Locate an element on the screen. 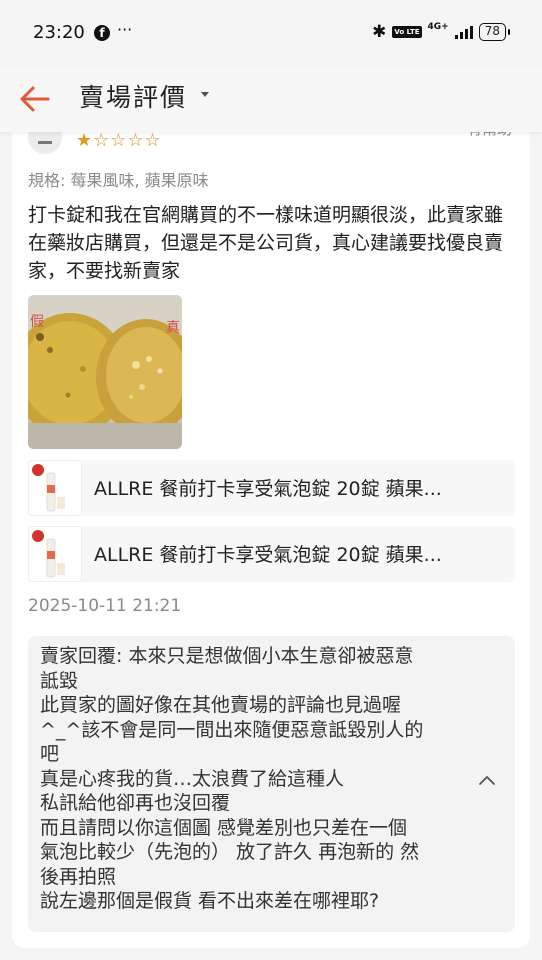 Image resolution: width=542 pixels, height=960 pixels. reply-line: ^_^該不會是同一間出來隨便惡意詆毀別人的 is located at coordinates (232, 729).